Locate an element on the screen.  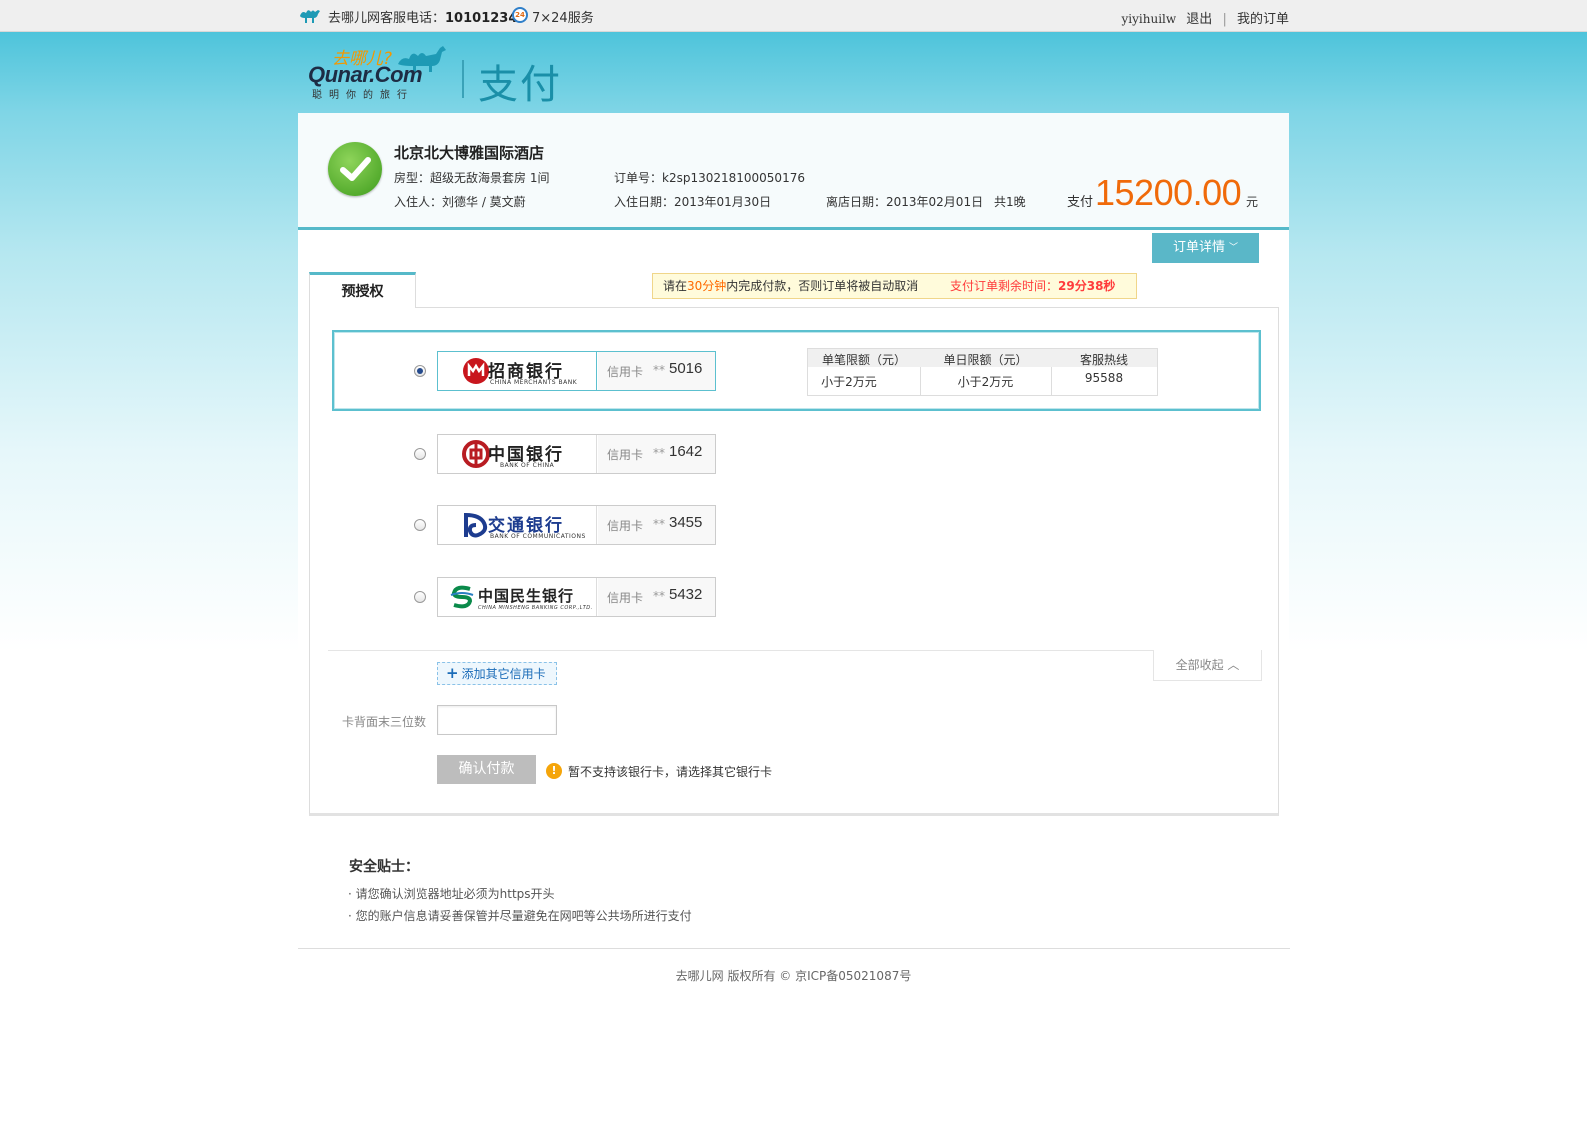
radio-bank-cmbc is located at coordinates (420, 597).